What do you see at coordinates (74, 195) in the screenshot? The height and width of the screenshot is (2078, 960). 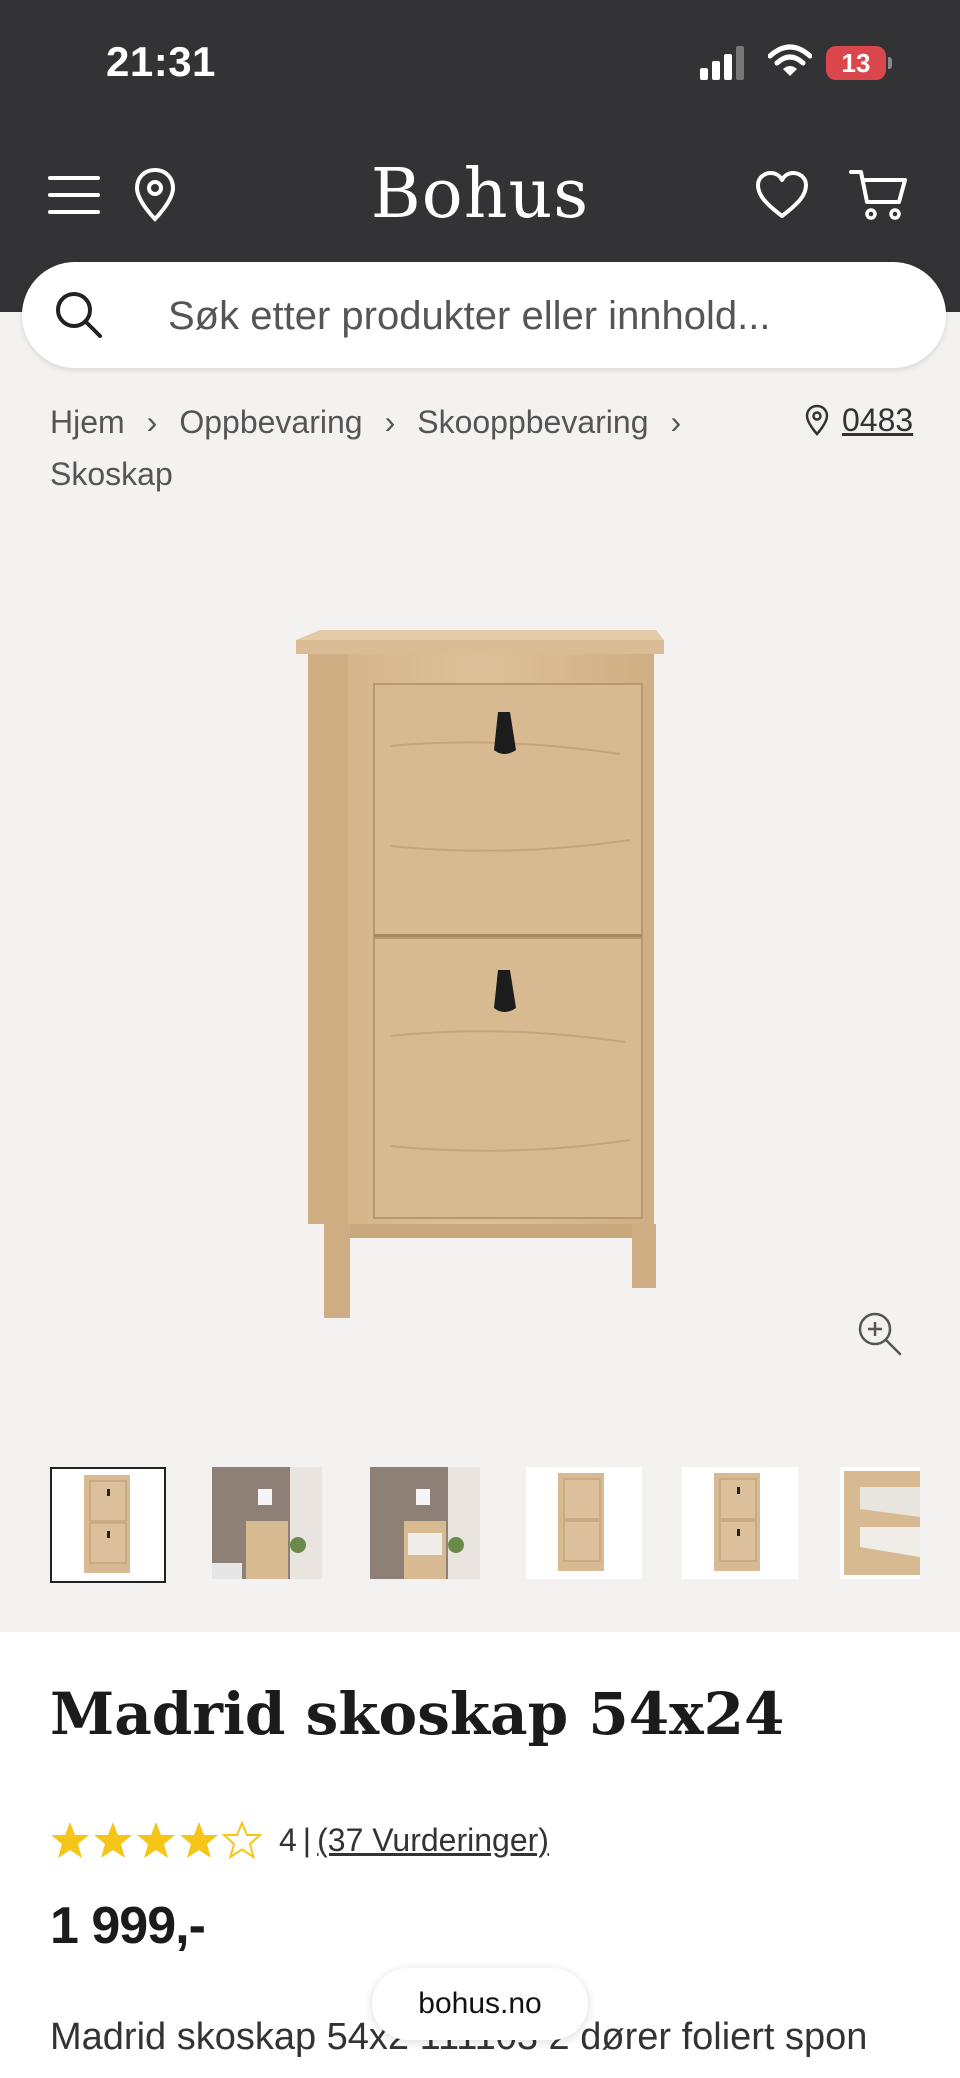 I see `hamburger-menu-icon` at bounding box center [74, 195].